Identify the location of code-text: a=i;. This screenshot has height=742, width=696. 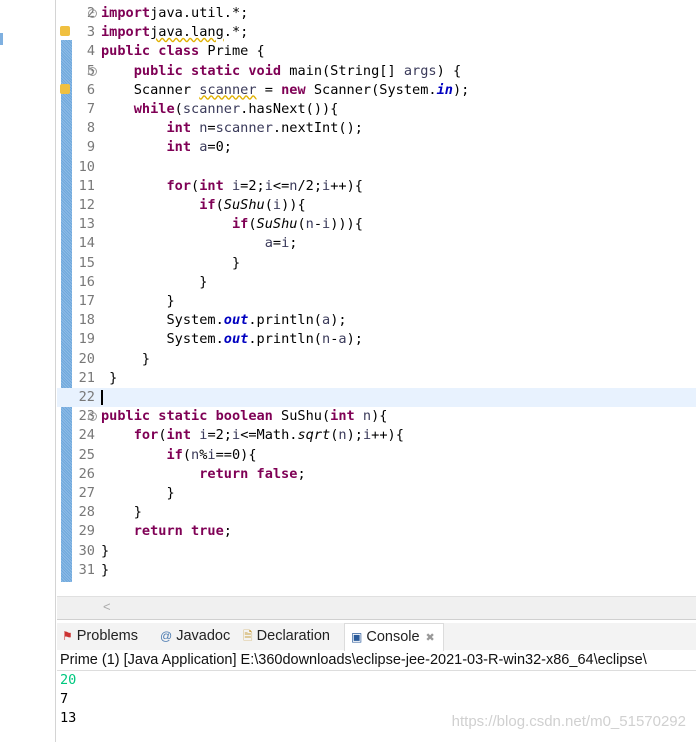
(199, 243).